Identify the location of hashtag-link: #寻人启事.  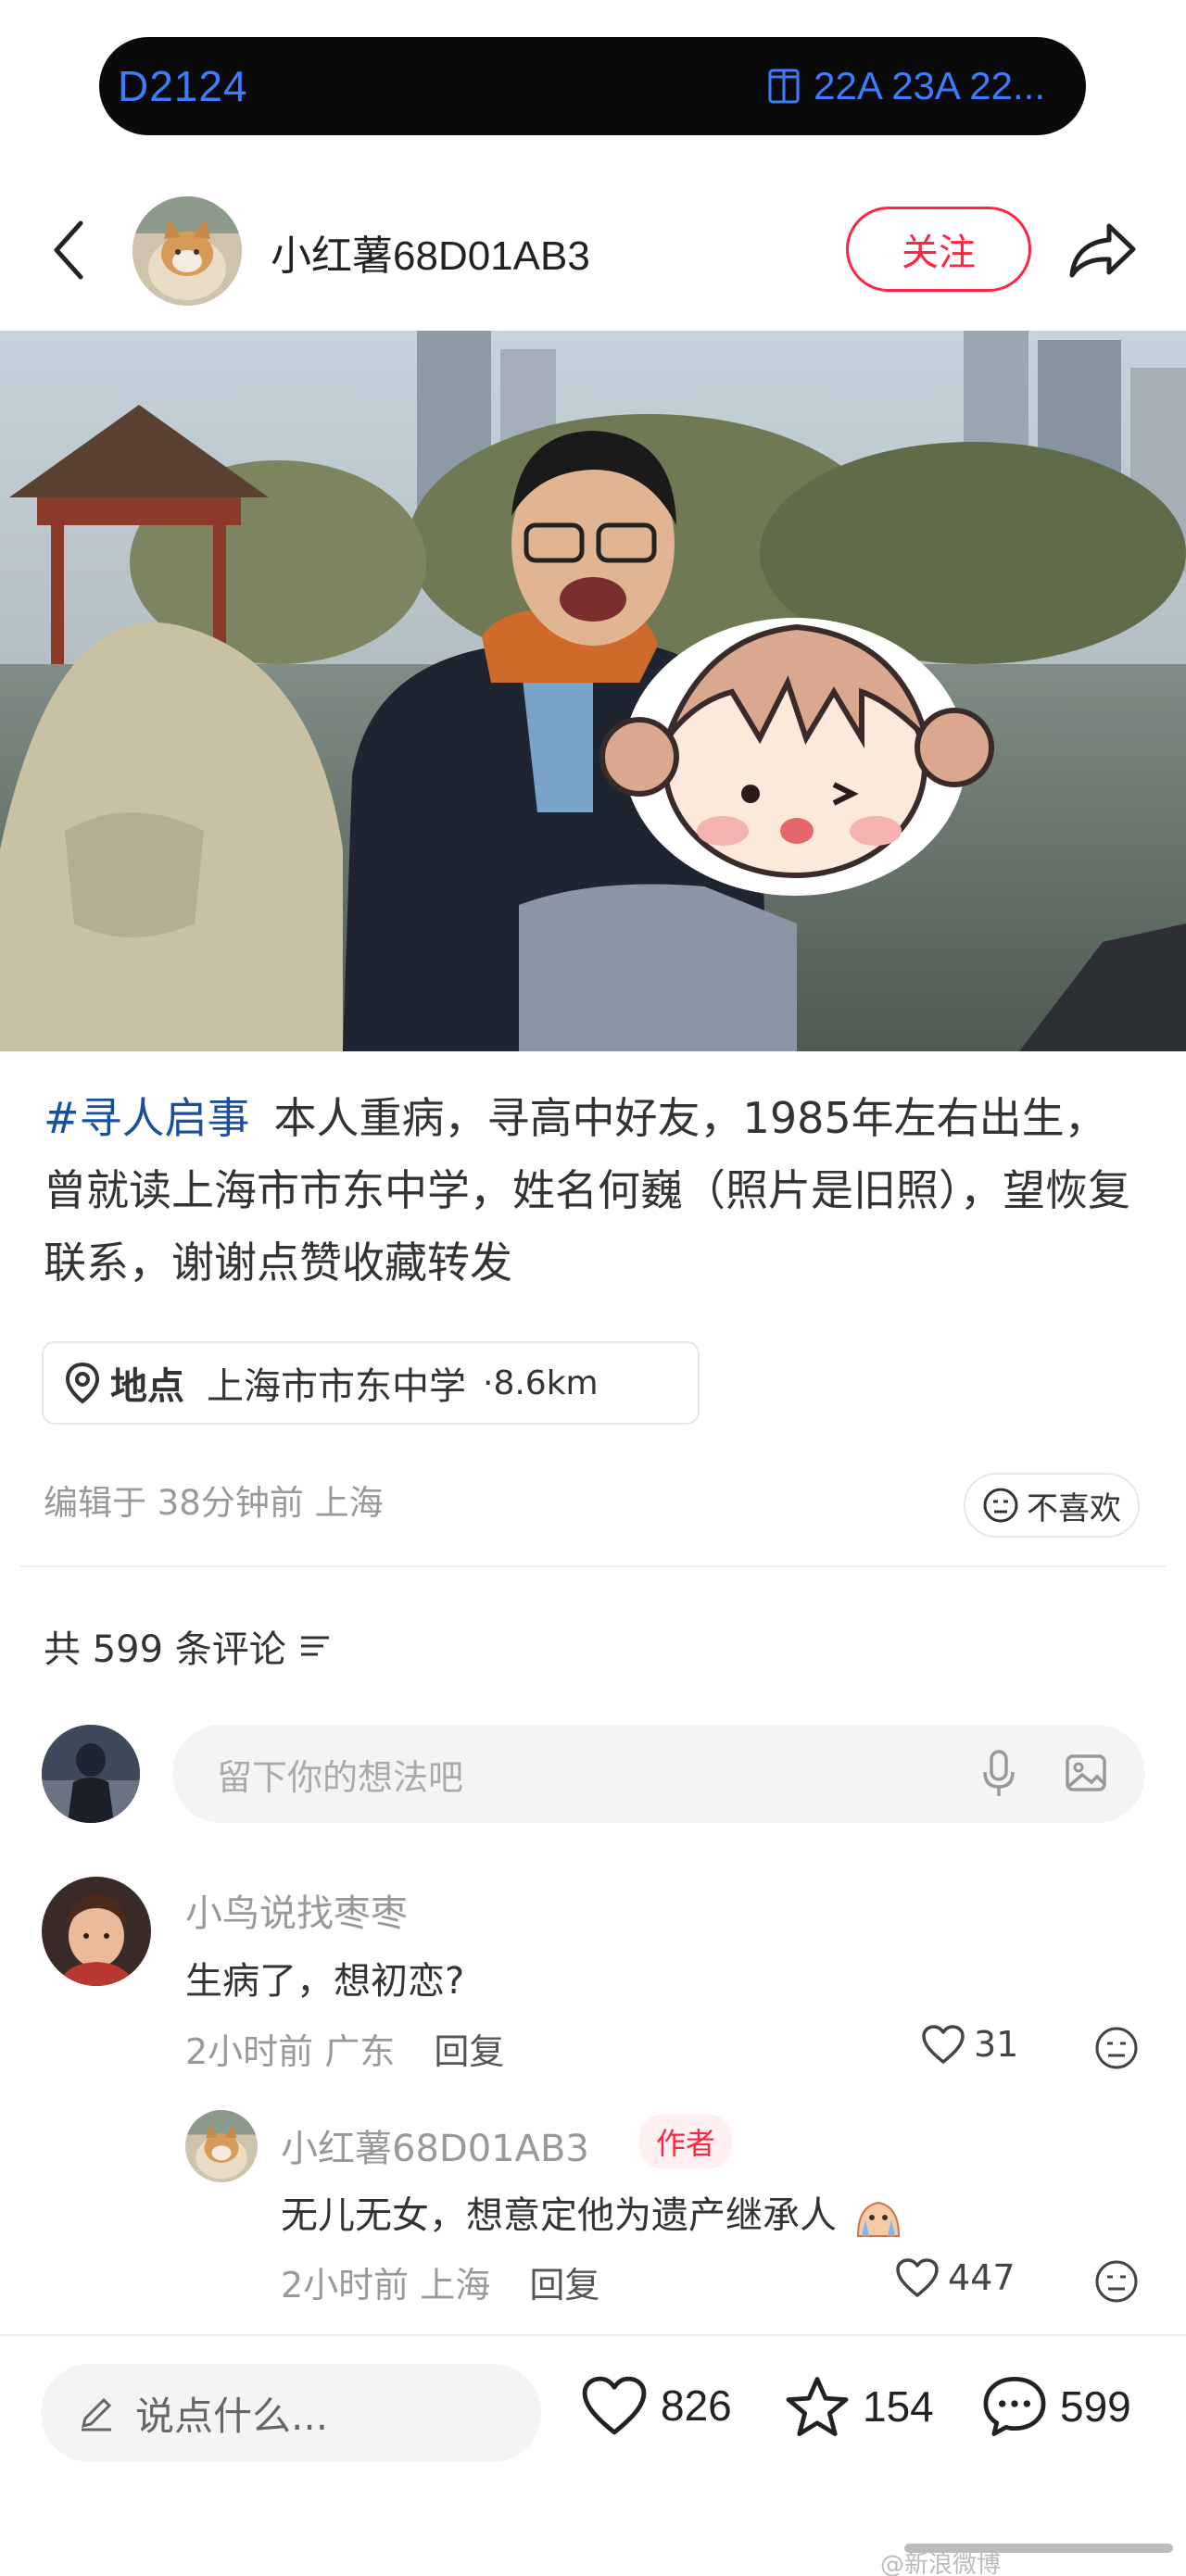
(147, 1118).